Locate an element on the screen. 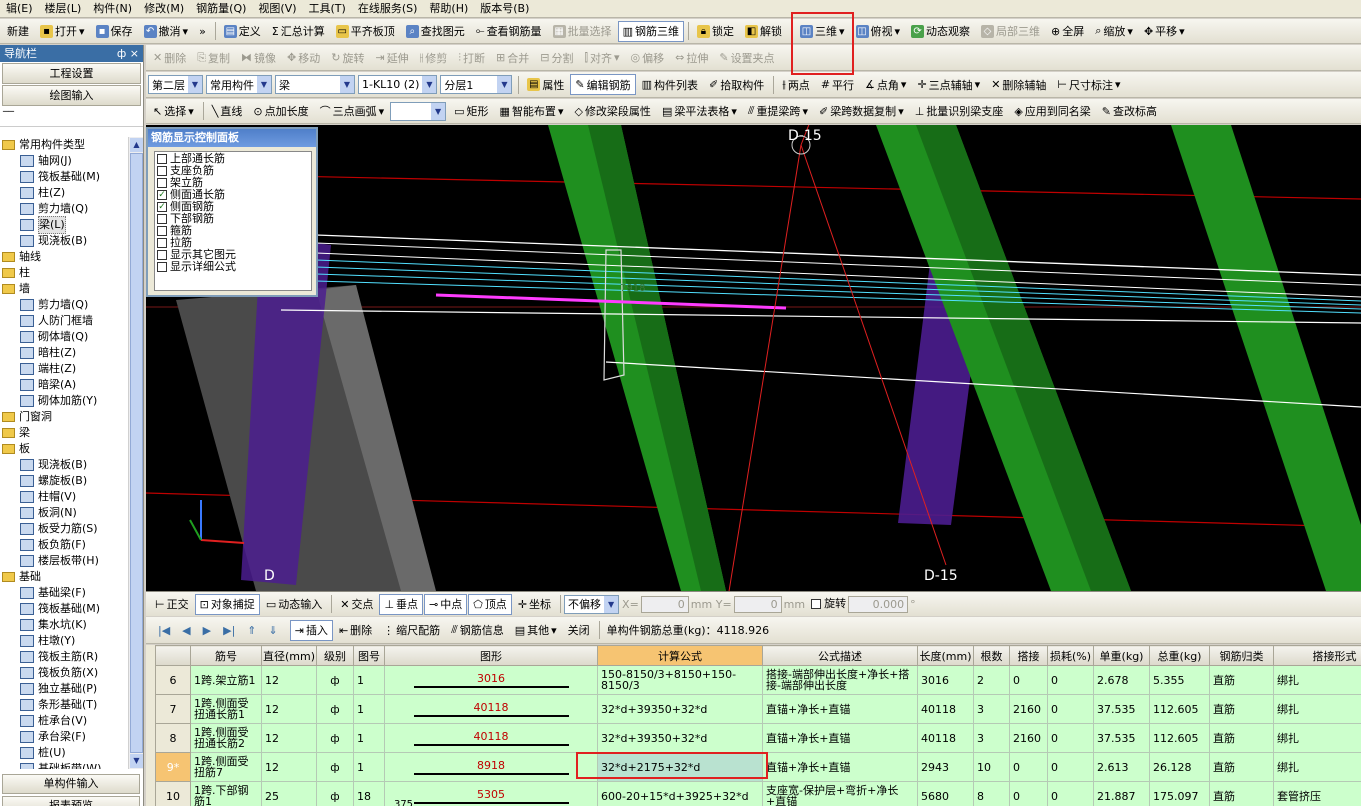  offset-button: ◎ 偏移 is located at coordinates (648, 57).